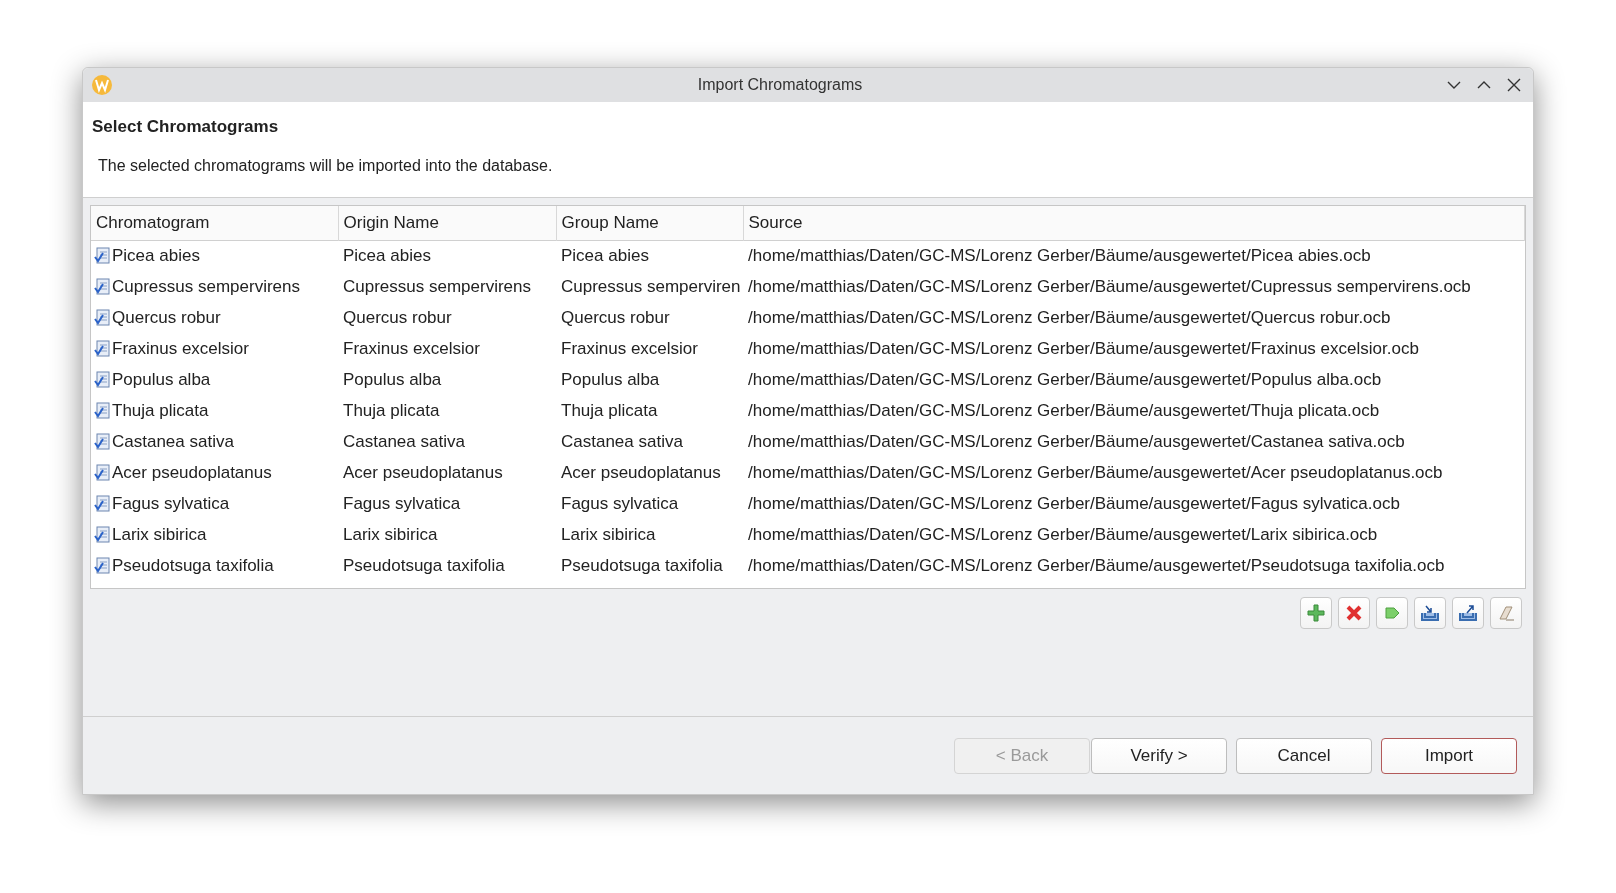 Image resolution: width=1616 pixels, height=893 pixels. What do you see at coordinates (447, 223) in the screenshot?
I see `column-header: Origin Name` at bounding box center [447, 223].